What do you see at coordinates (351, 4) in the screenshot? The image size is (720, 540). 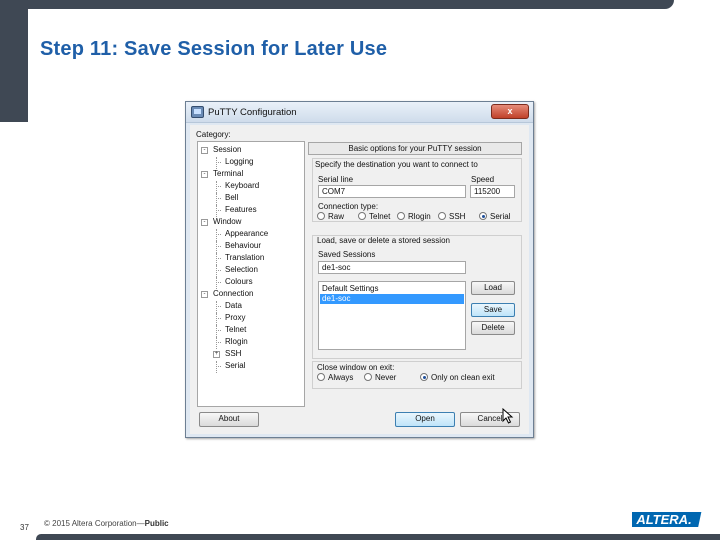 I see `slide-decoration-top` at bounding box center [351, 4].